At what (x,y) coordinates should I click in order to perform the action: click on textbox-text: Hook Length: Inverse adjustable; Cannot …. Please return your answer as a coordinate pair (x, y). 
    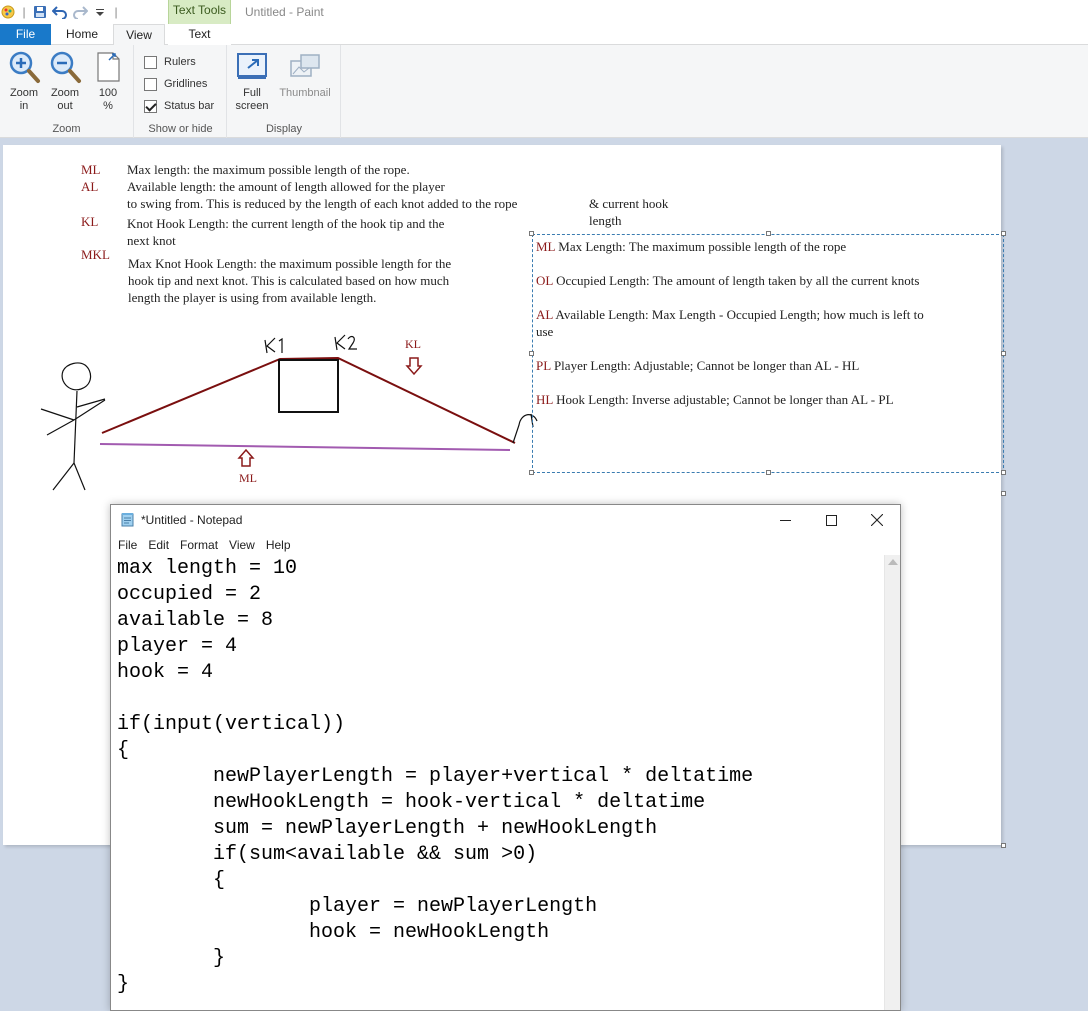
    Looking at the image, I should click on (723, 399).